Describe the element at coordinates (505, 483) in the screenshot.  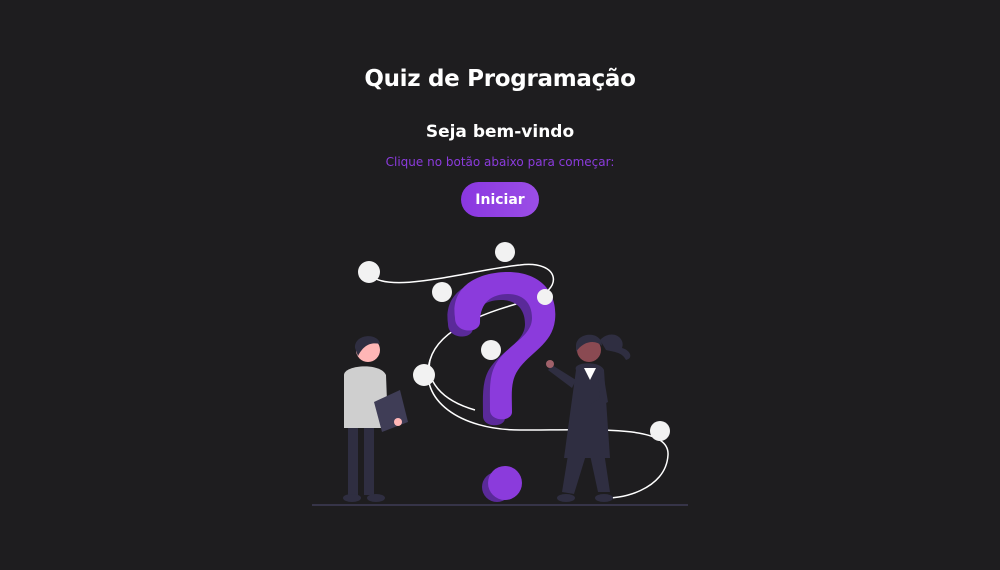
I see `question-dot` at that location.